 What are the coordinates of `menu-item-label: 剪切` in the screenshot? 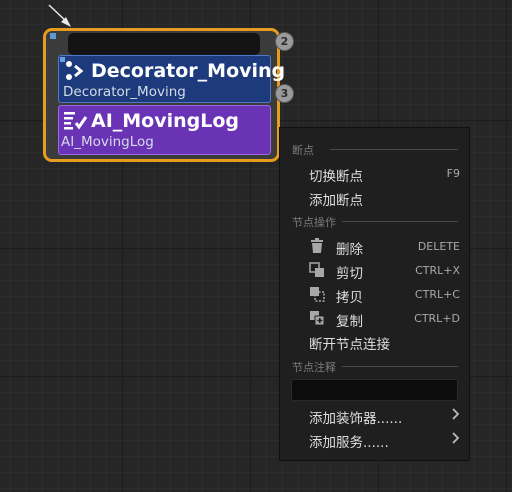 It's located at (349, 274).